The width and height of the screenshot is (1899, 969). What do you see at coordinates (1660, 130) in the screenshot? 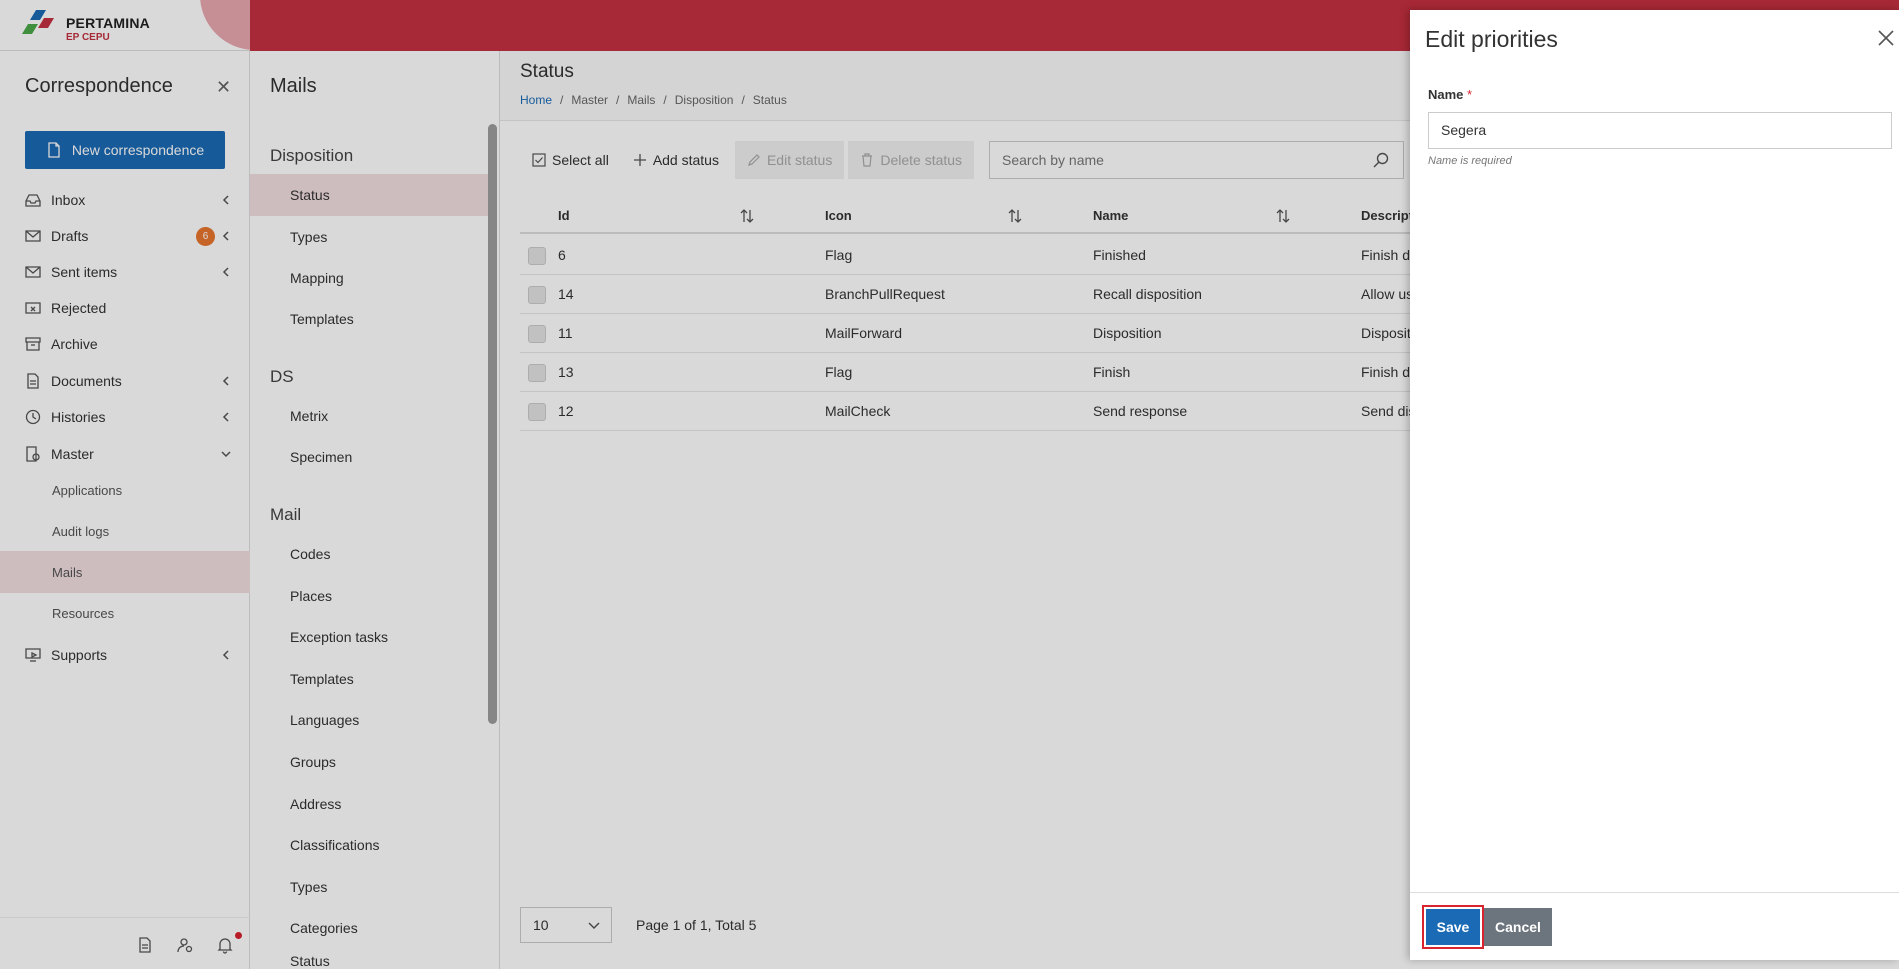
I see `name-input: Segera` at bounding box center [1660, 130].